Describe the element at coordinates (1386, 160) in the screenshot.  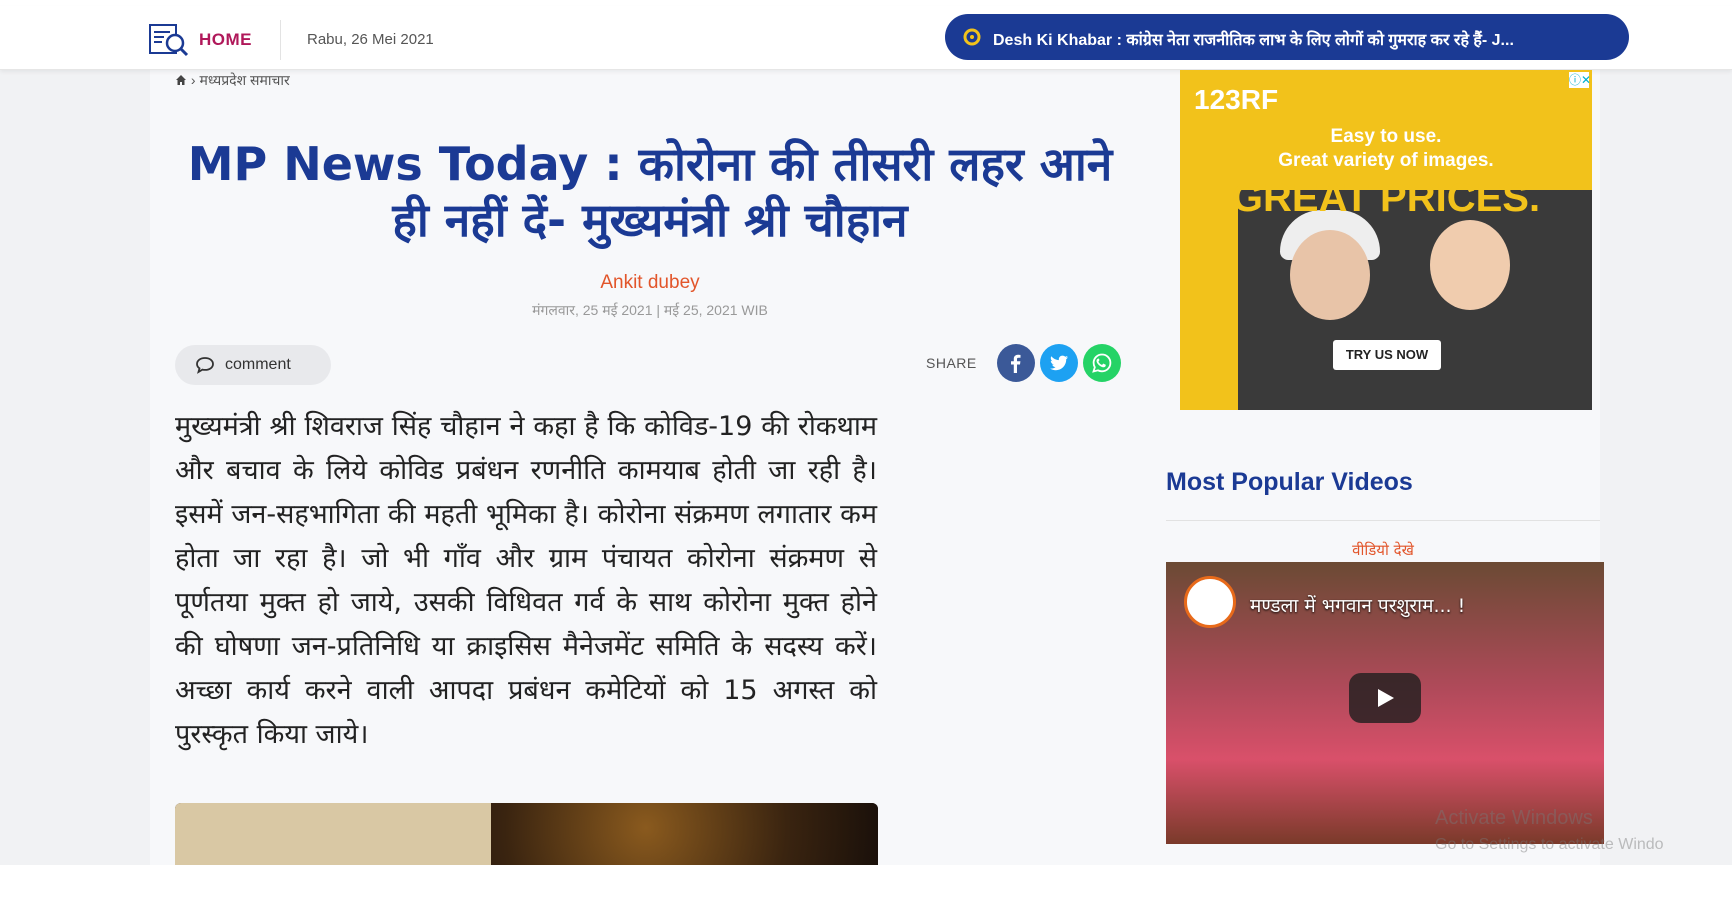
I see `ad-line-2: Great variety of images.` at that location.